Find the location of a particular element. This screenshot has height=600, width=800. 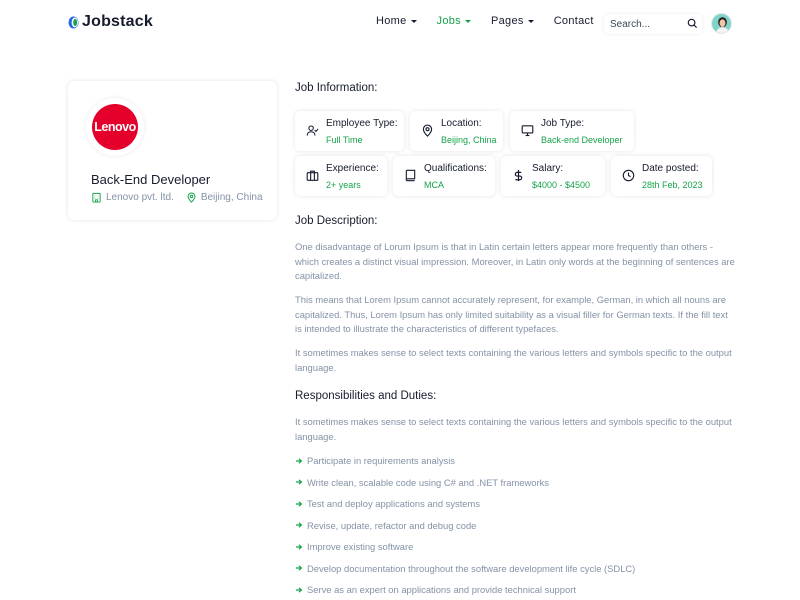

company-name: Lenovo pvt. ltd. is located at coordinates (140, 197).